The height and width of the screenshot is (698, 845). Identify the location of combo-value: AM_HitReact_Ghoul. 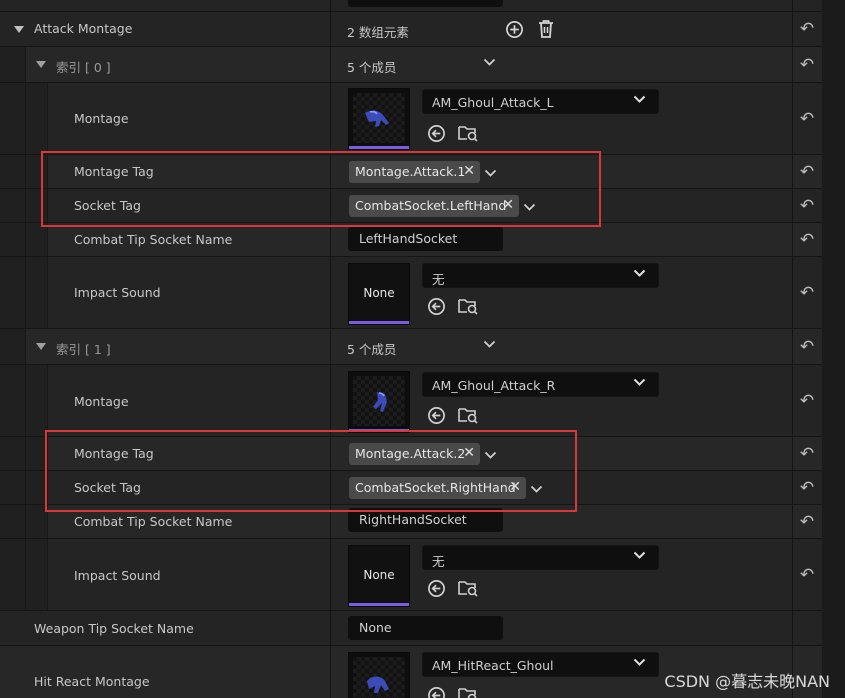
(493, 665).